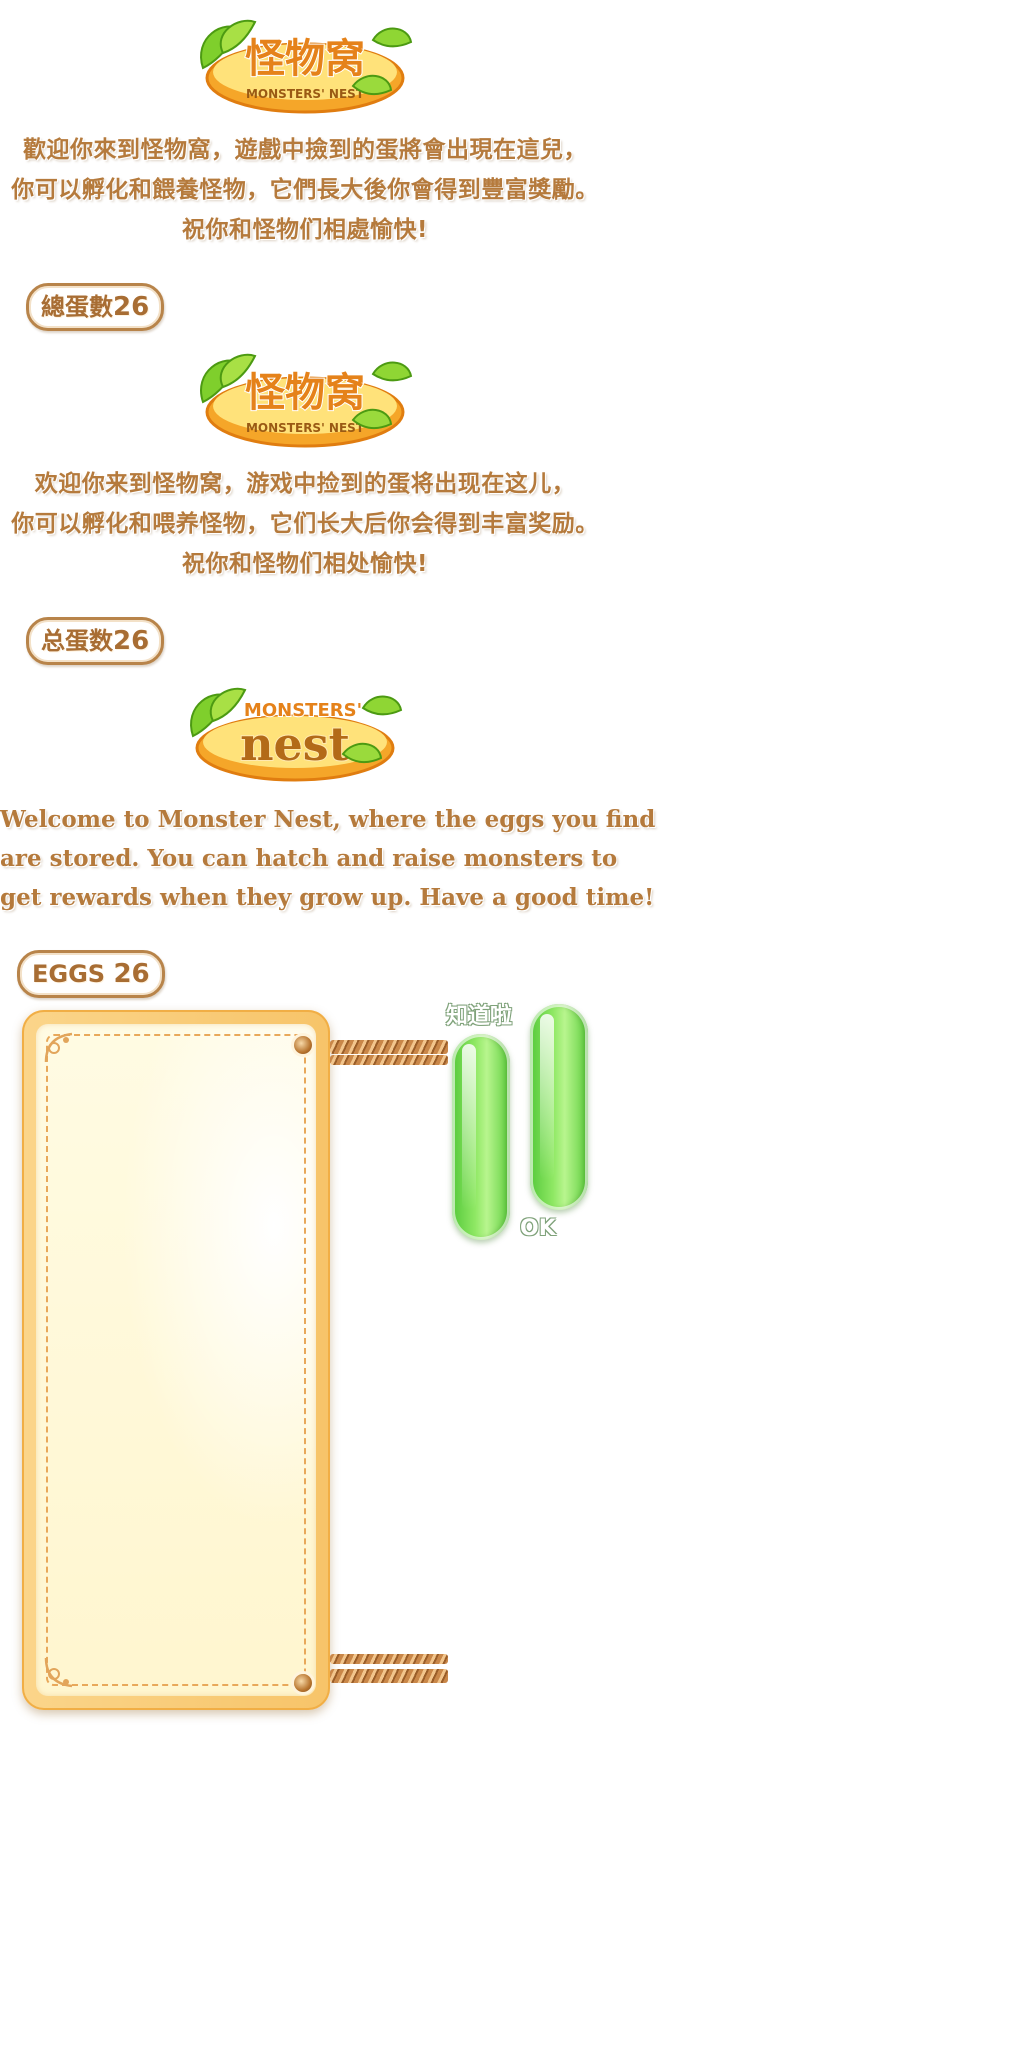 Image resolution: width=1024 pixels, height=2048 pixels. What do you see at coordinates (305, 230) in the screenshot?
I see `intro-line: 祝你和怪物们相處愉快!` at bounding box center [305, 230].